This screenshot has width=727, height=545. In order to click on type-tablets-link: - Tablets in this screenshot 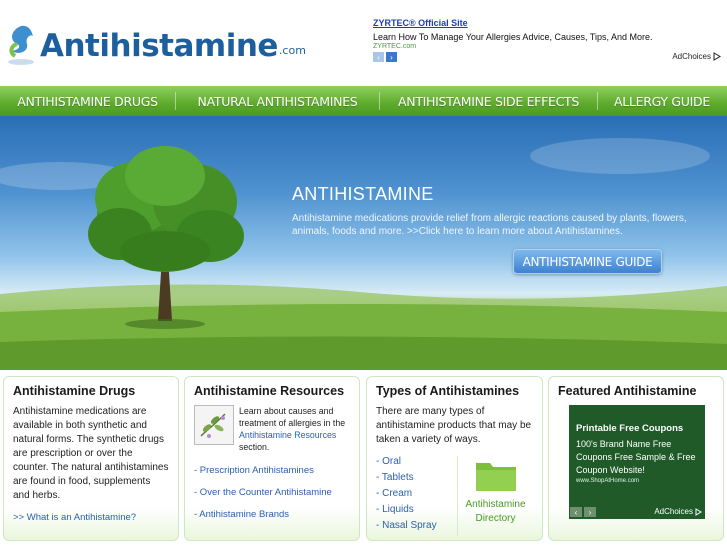, I will do `click(416, 477)`.